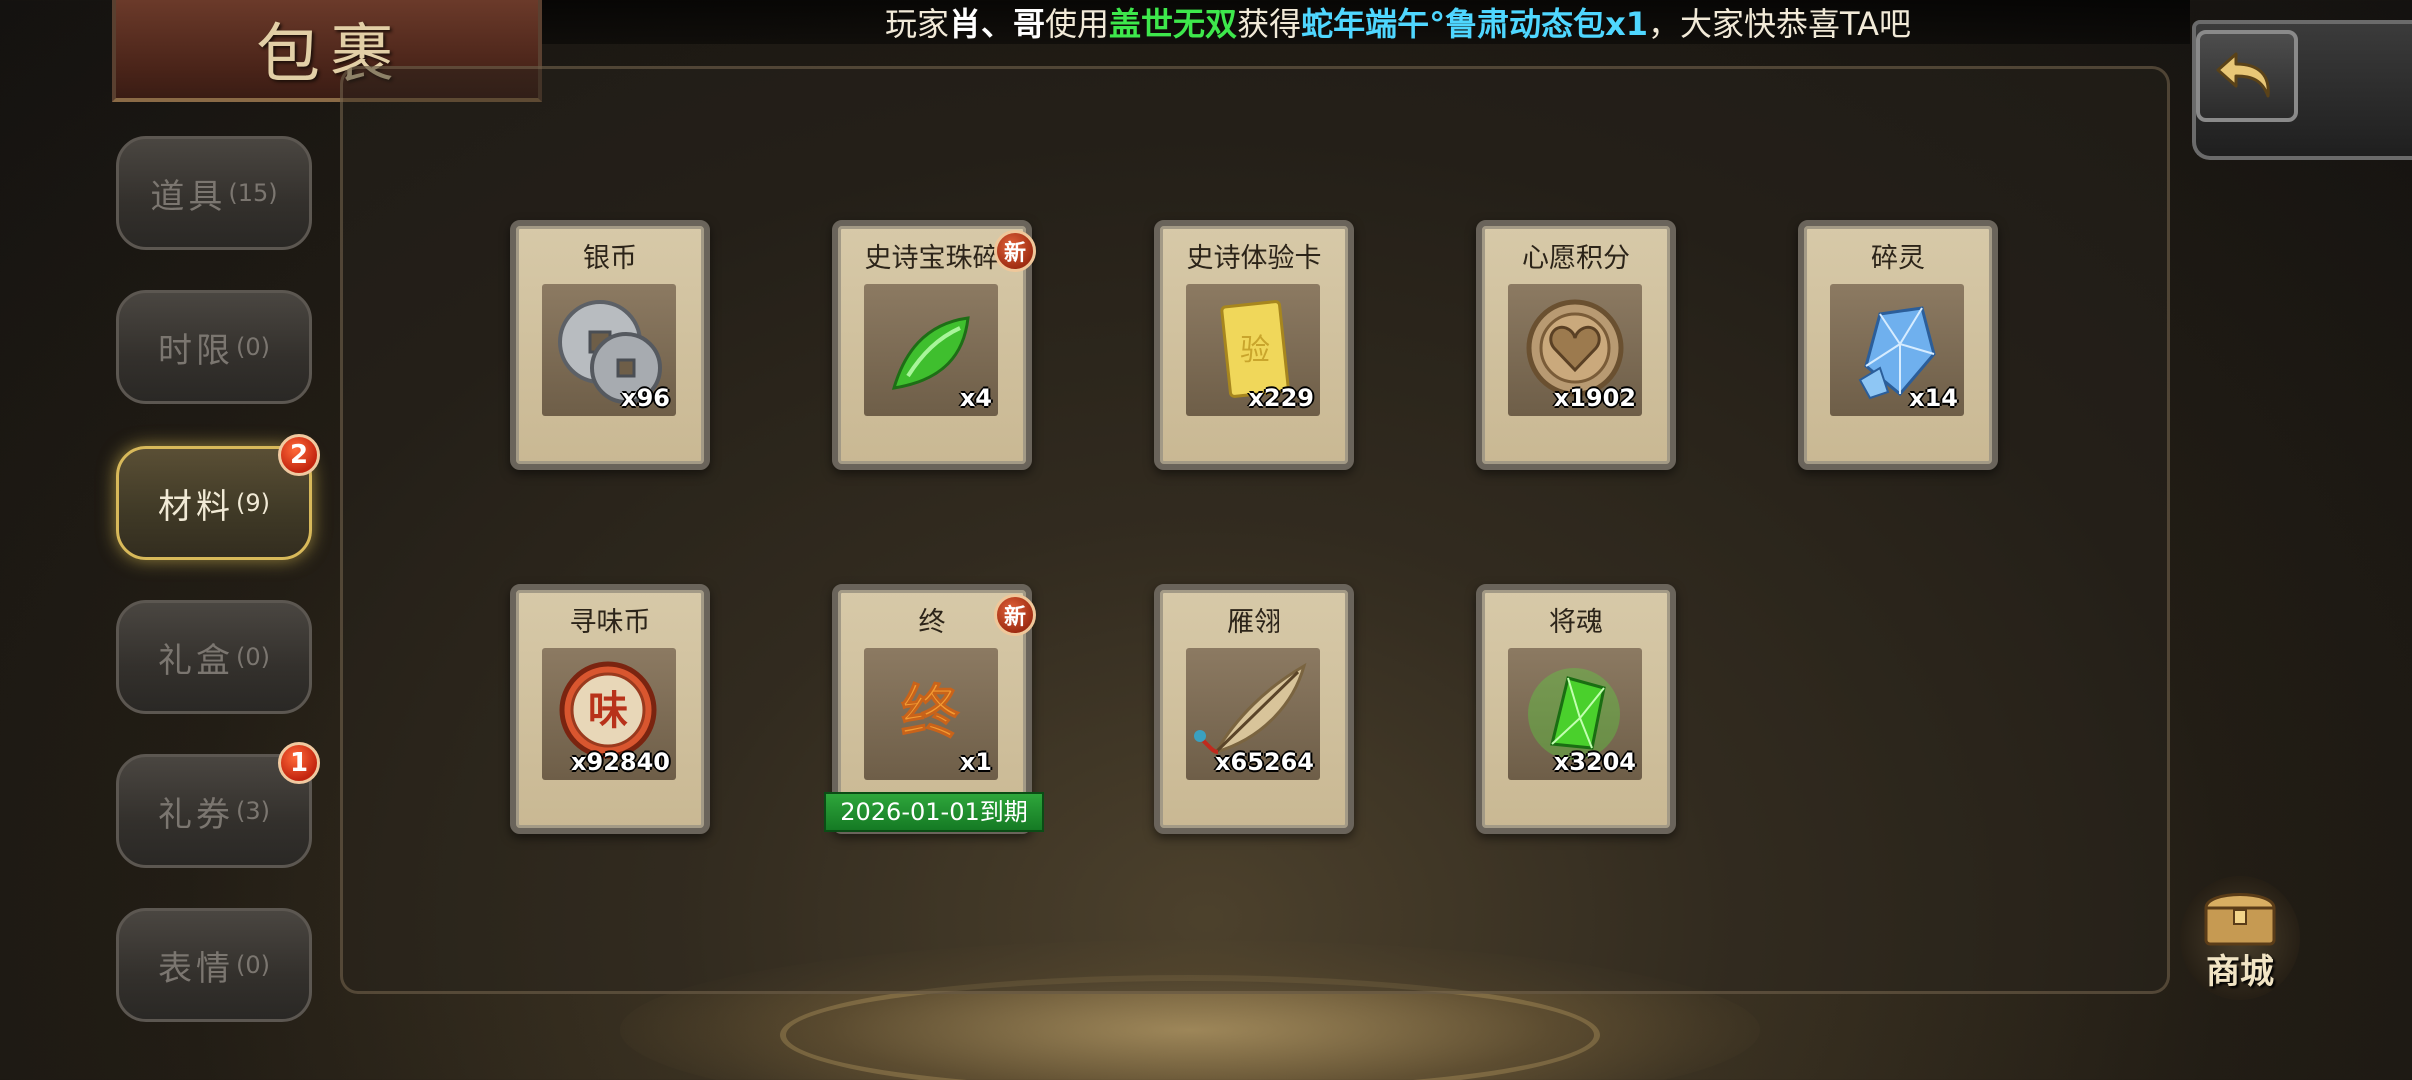  Describe the element at coordinates (997, 24) in the screenshot. I see `ticker-player: 肖、哥` at that location.